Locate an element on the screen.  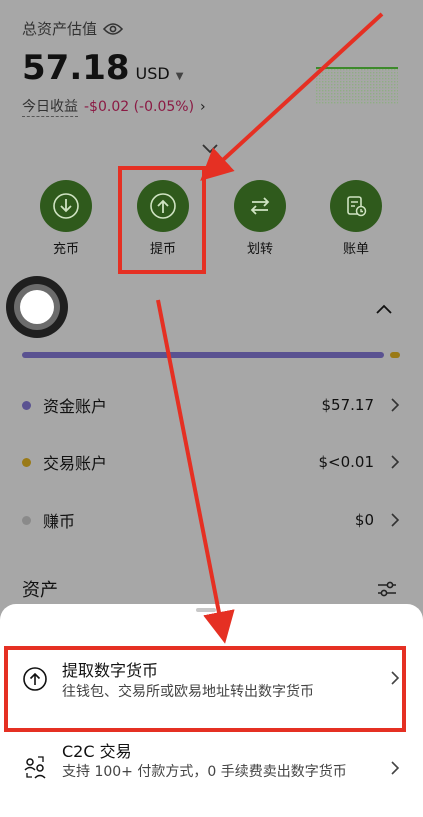
arrow-to-withdraw-button is located at coordinates (292, 96).